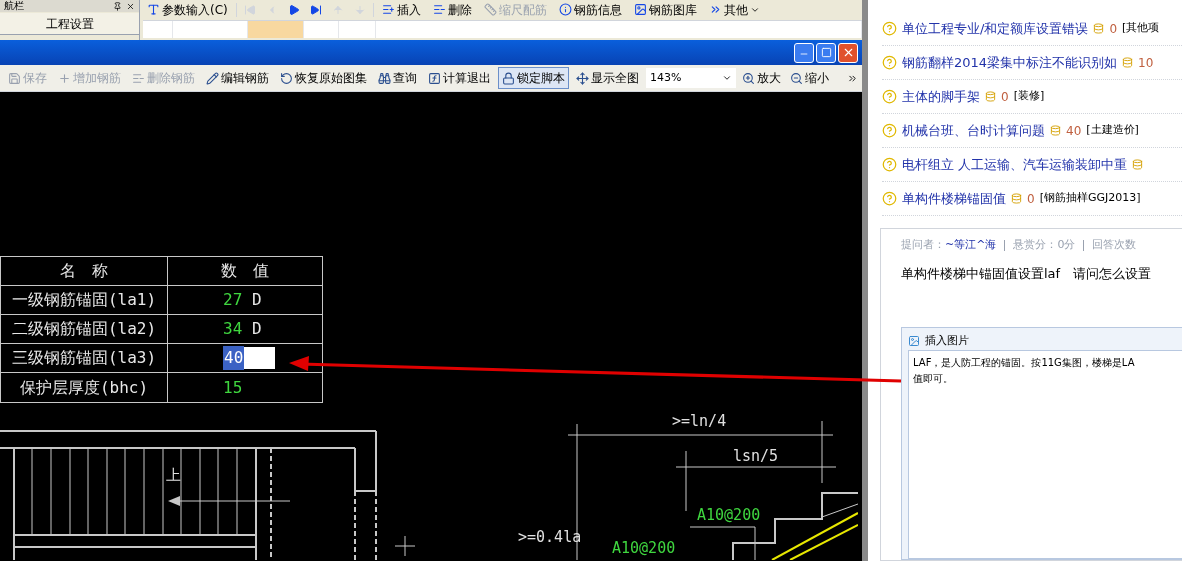  Describe the element at coordinates (286, 78) in the screenshot. I see `restore-icon` at that location.